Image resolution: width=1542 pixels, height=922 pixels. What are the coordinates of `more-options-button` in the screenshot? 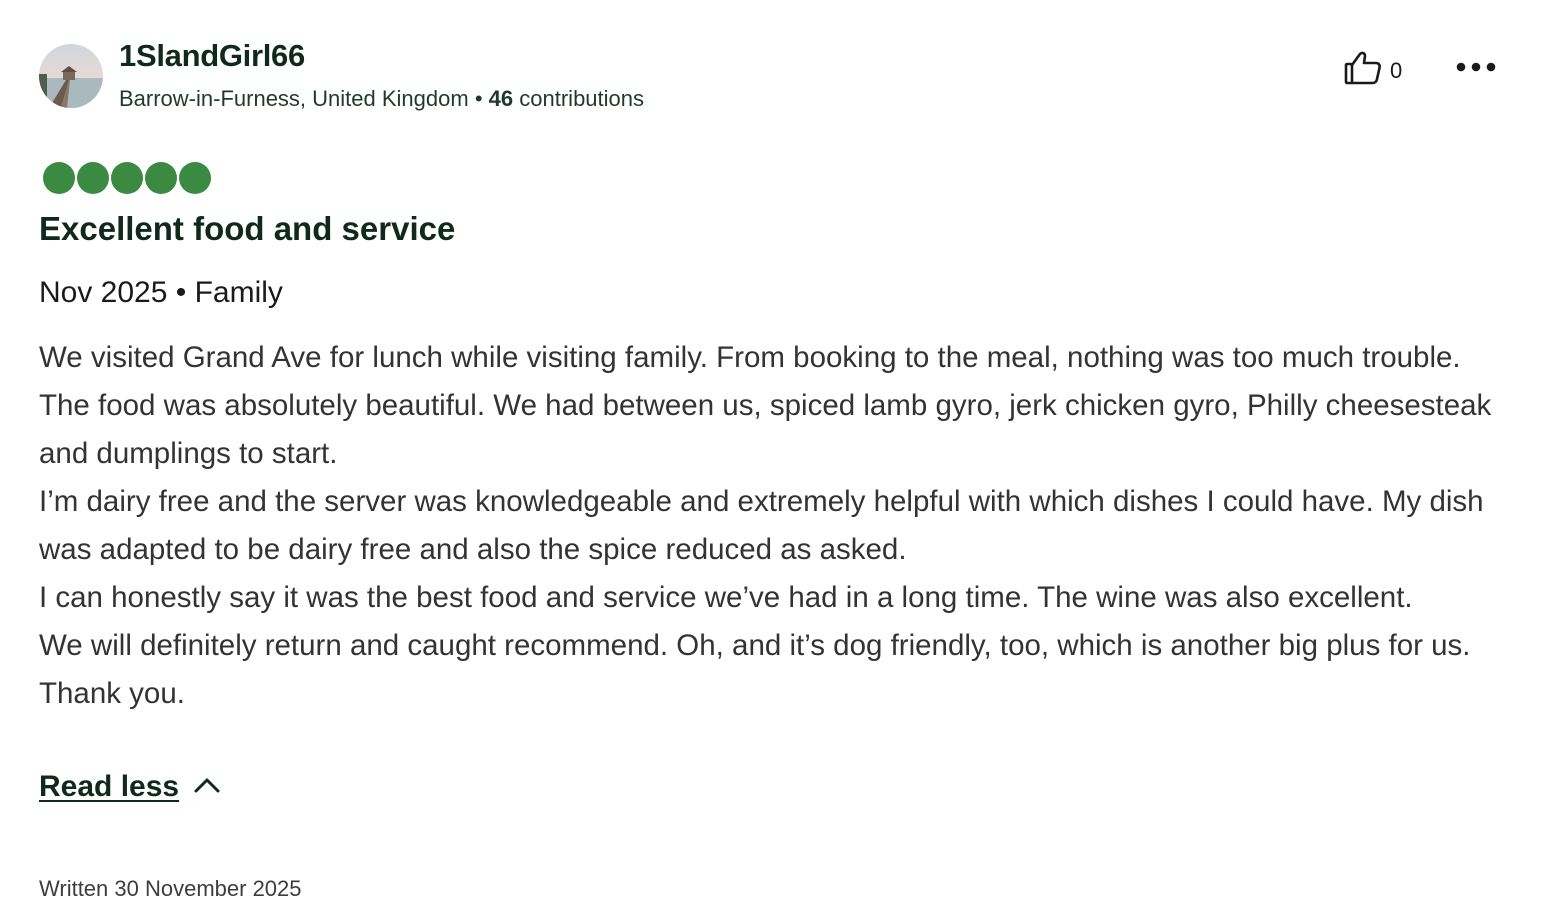 It's located at (1476, 68).